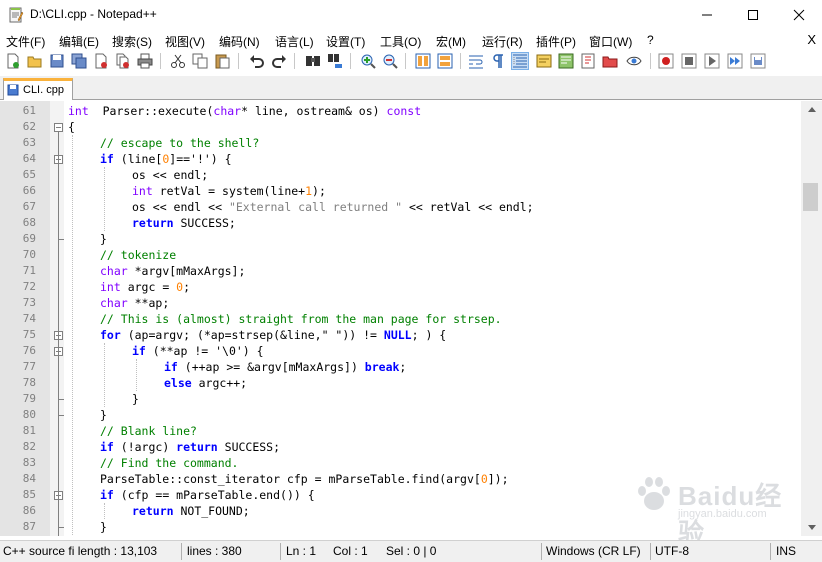 The height and width of the screenshot is (562, 822). I want to click on document-map-icon, so click(566, 61).